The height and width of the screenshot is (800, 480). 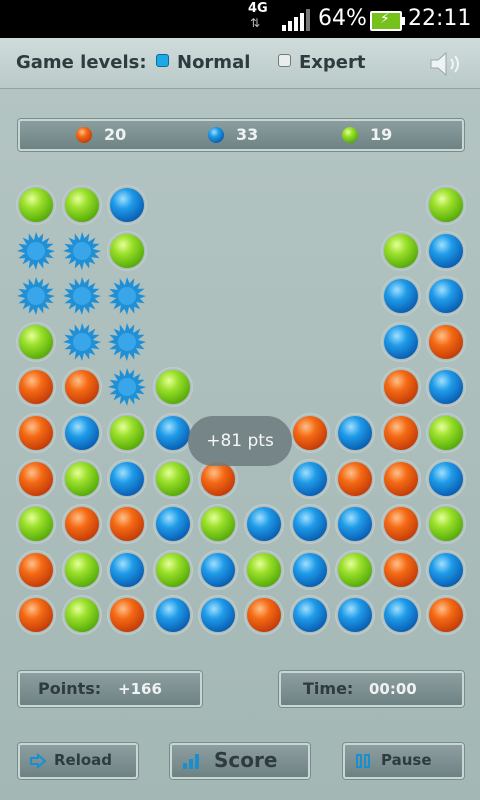 I want to click on level-label: Normal, so click(x=214, y=62).